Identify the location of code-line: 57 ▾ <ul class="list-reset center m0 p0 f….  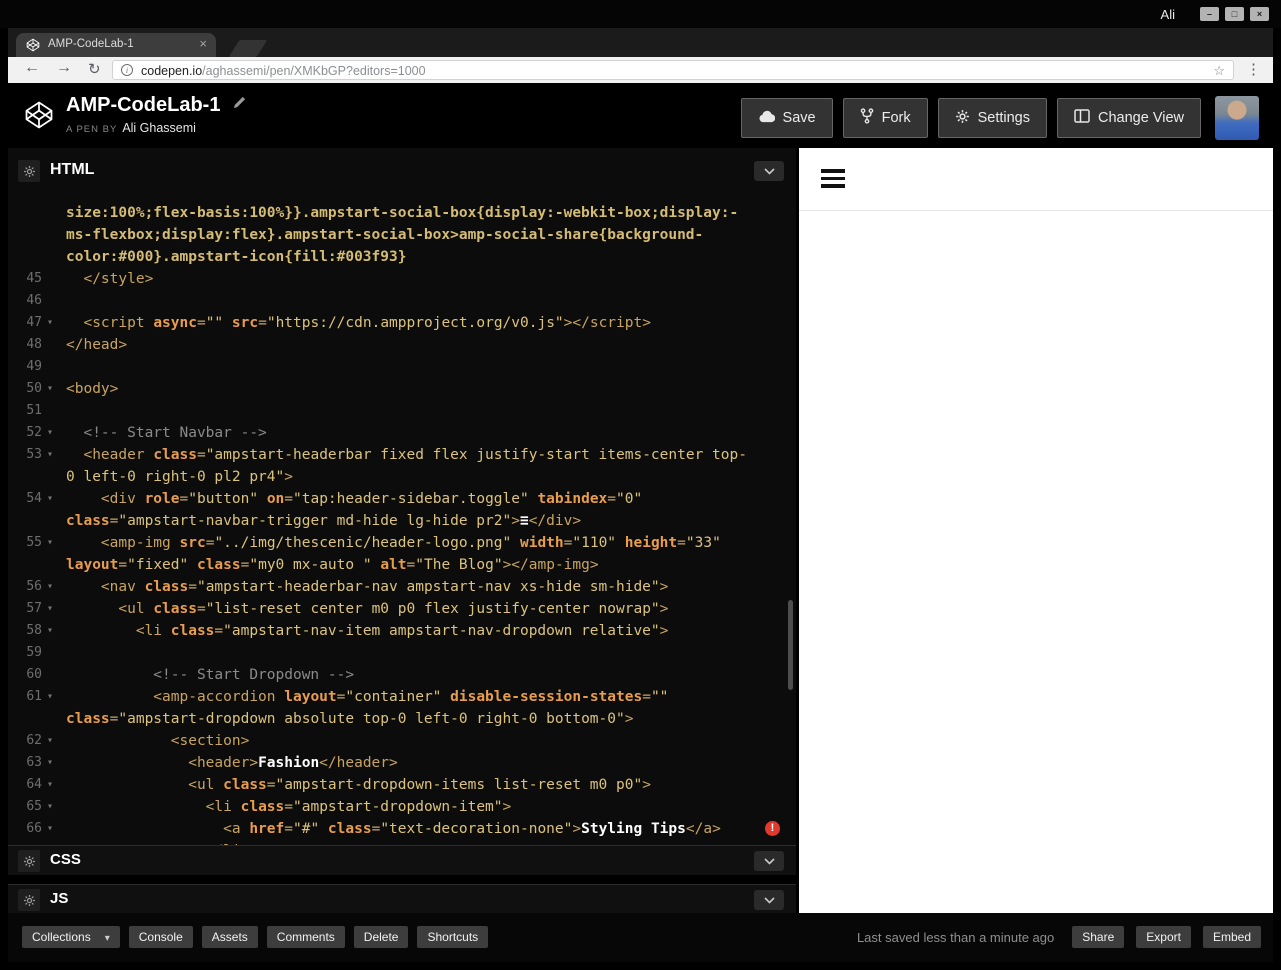
(402, 609).